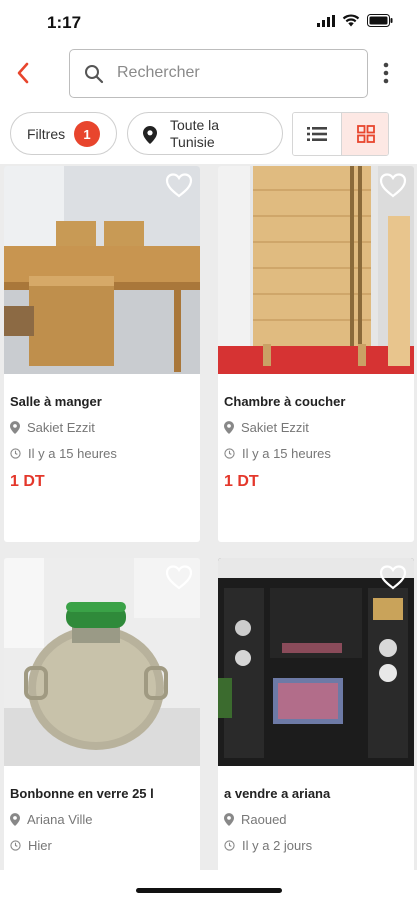 The width and height of the screenshot is (417, 900). I want to click on home-indicator-area, so click(208, 885).